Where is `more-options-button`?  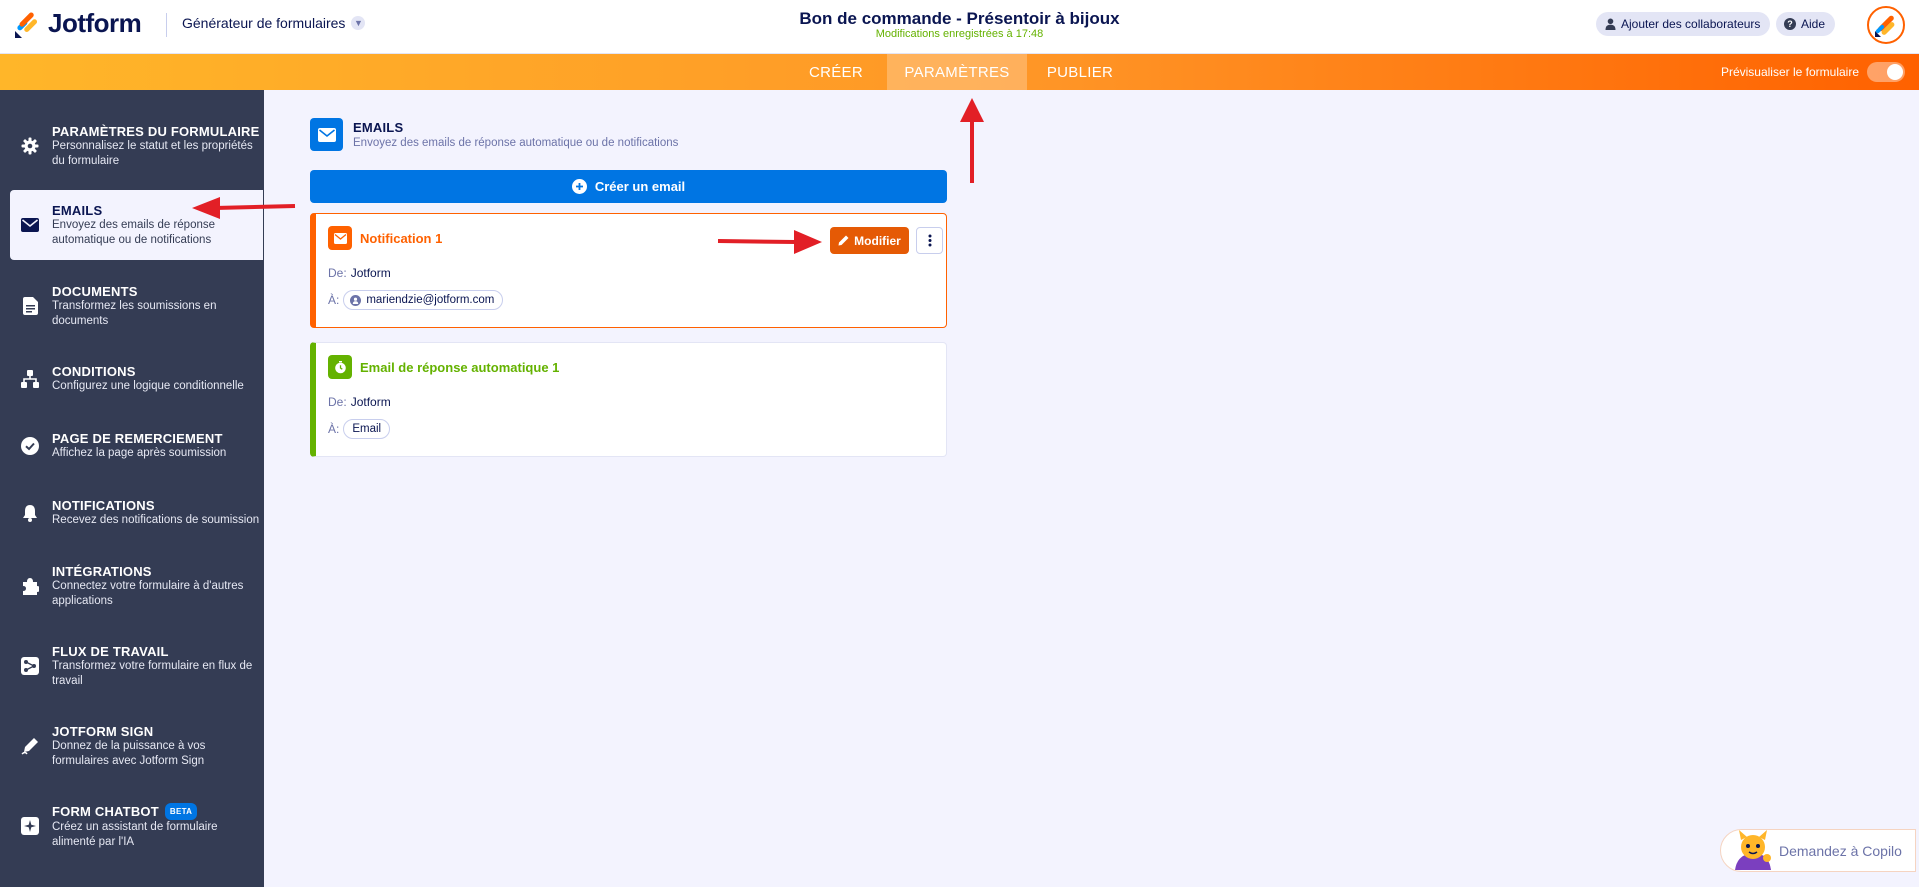 more-options-button is located at coordinates (929, 240).